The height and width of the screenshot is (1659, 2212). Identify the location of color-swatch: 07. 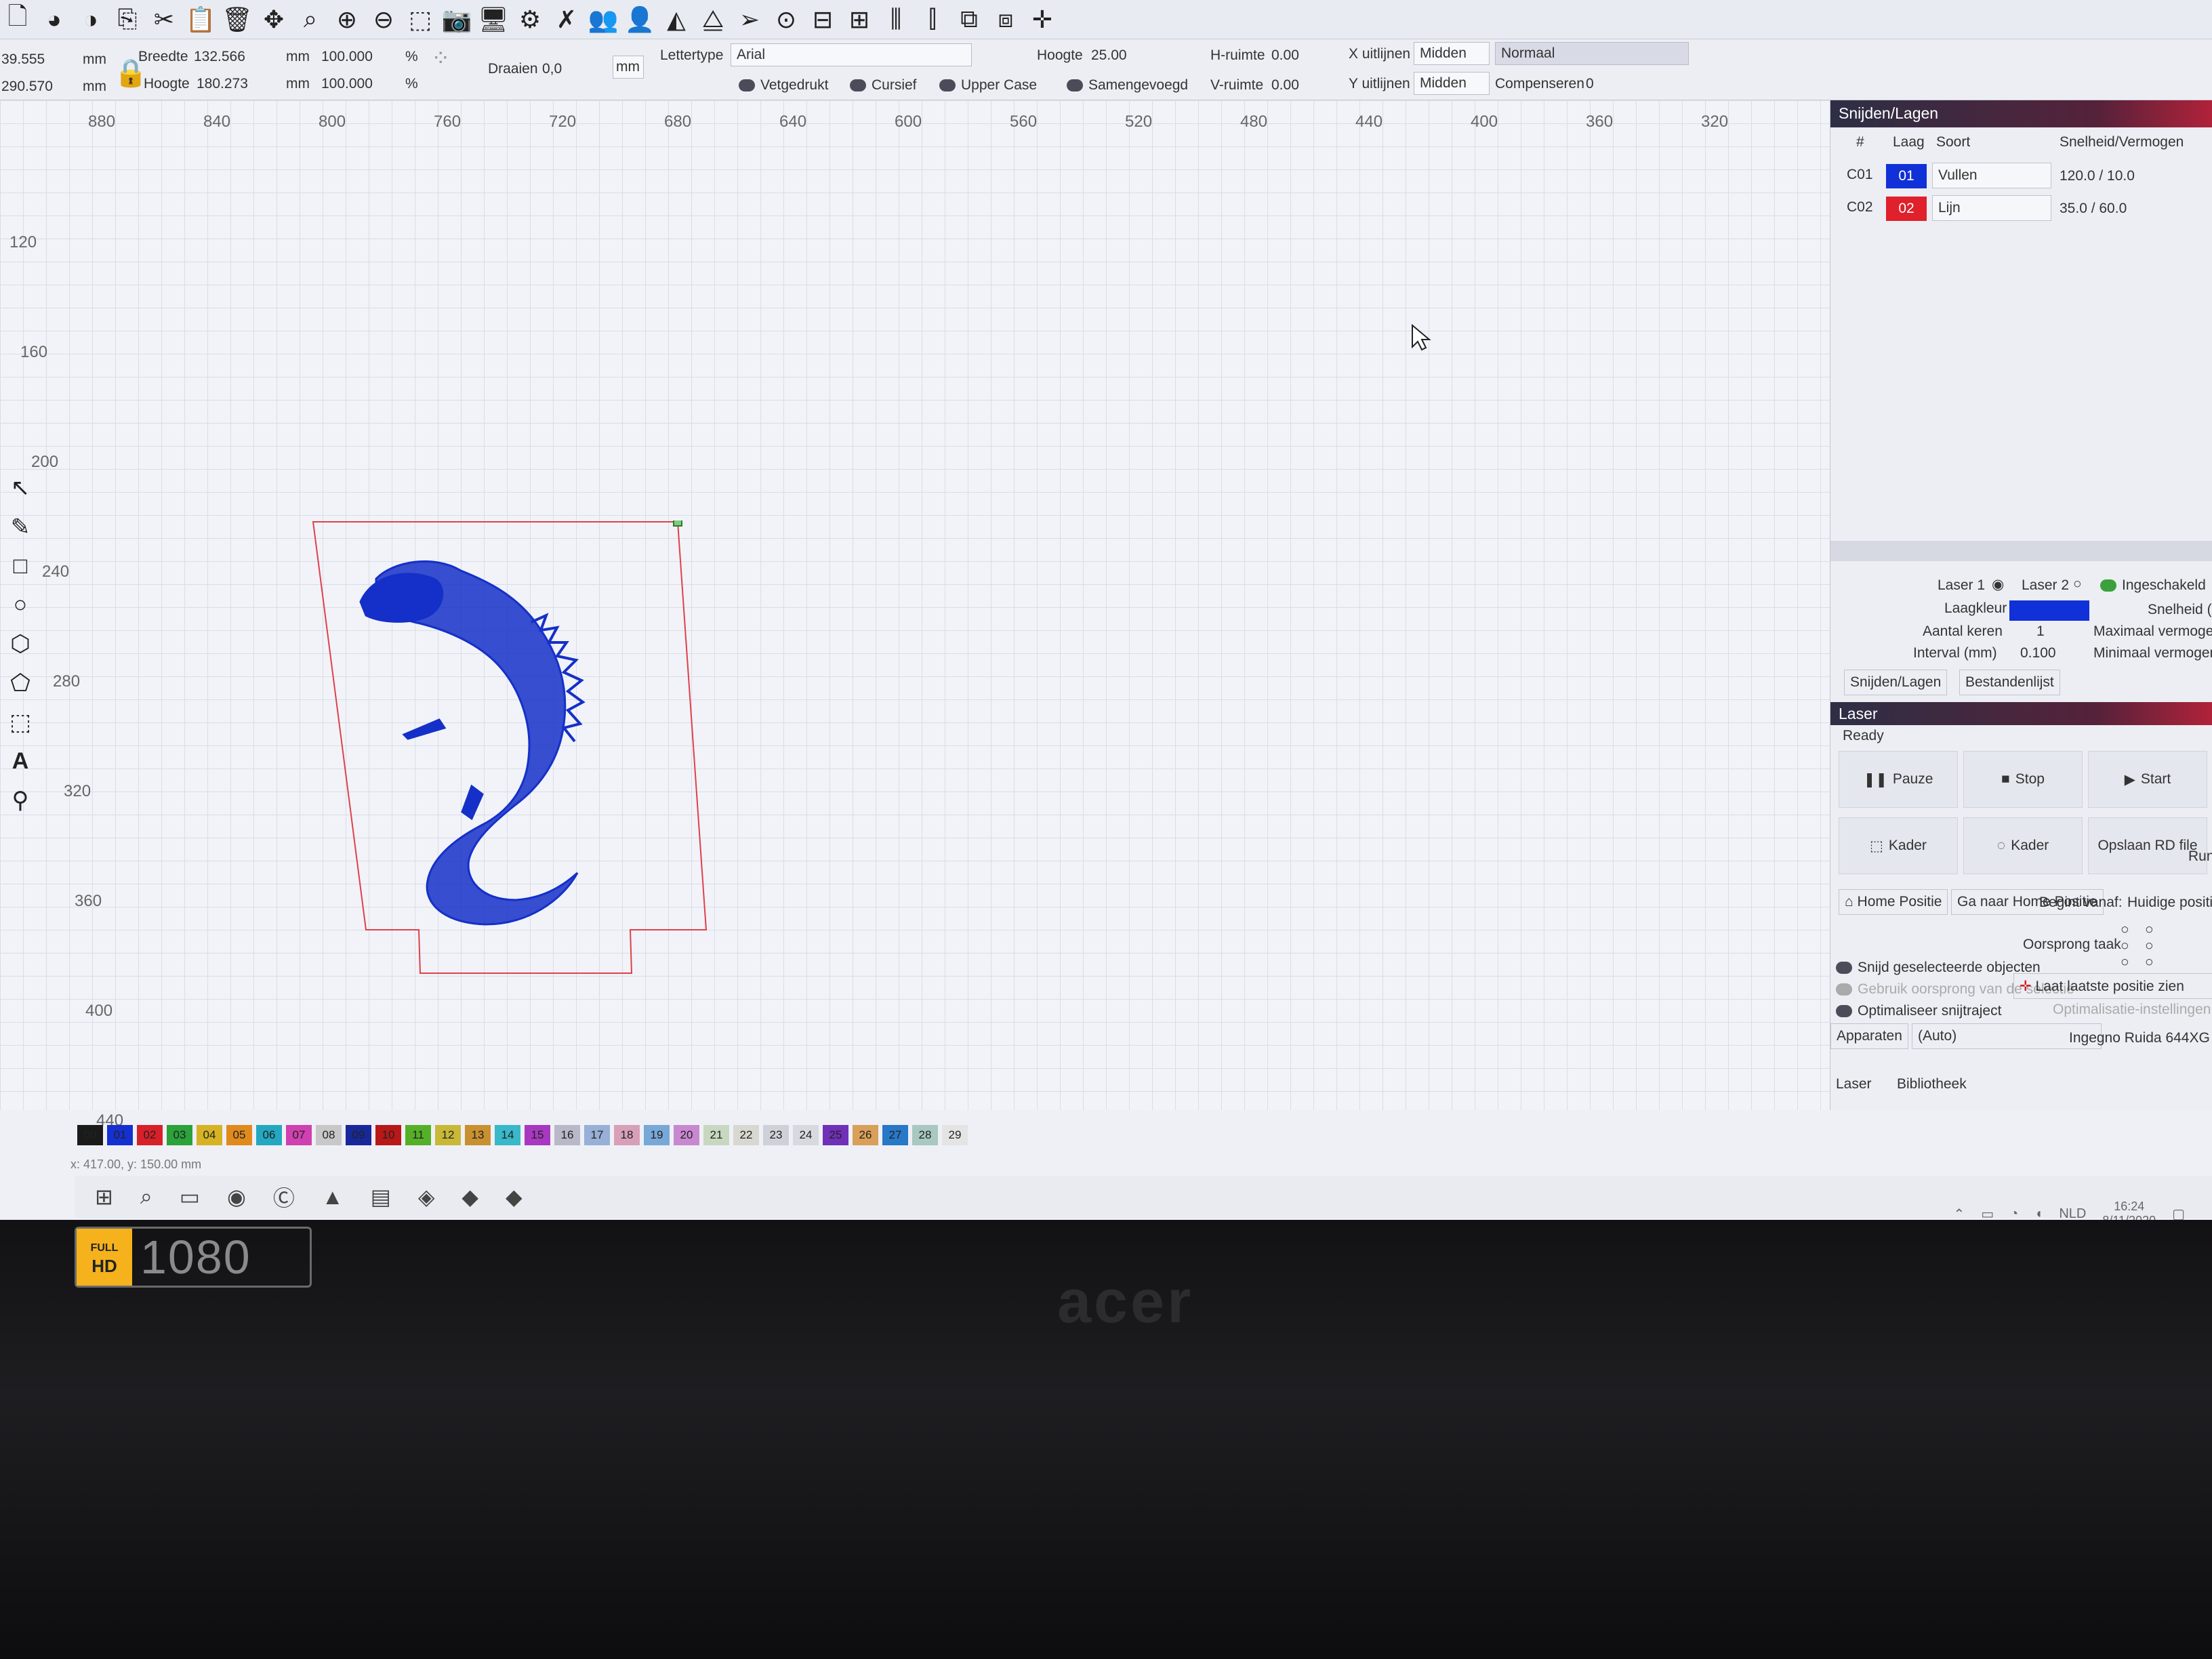
(299, 1135).